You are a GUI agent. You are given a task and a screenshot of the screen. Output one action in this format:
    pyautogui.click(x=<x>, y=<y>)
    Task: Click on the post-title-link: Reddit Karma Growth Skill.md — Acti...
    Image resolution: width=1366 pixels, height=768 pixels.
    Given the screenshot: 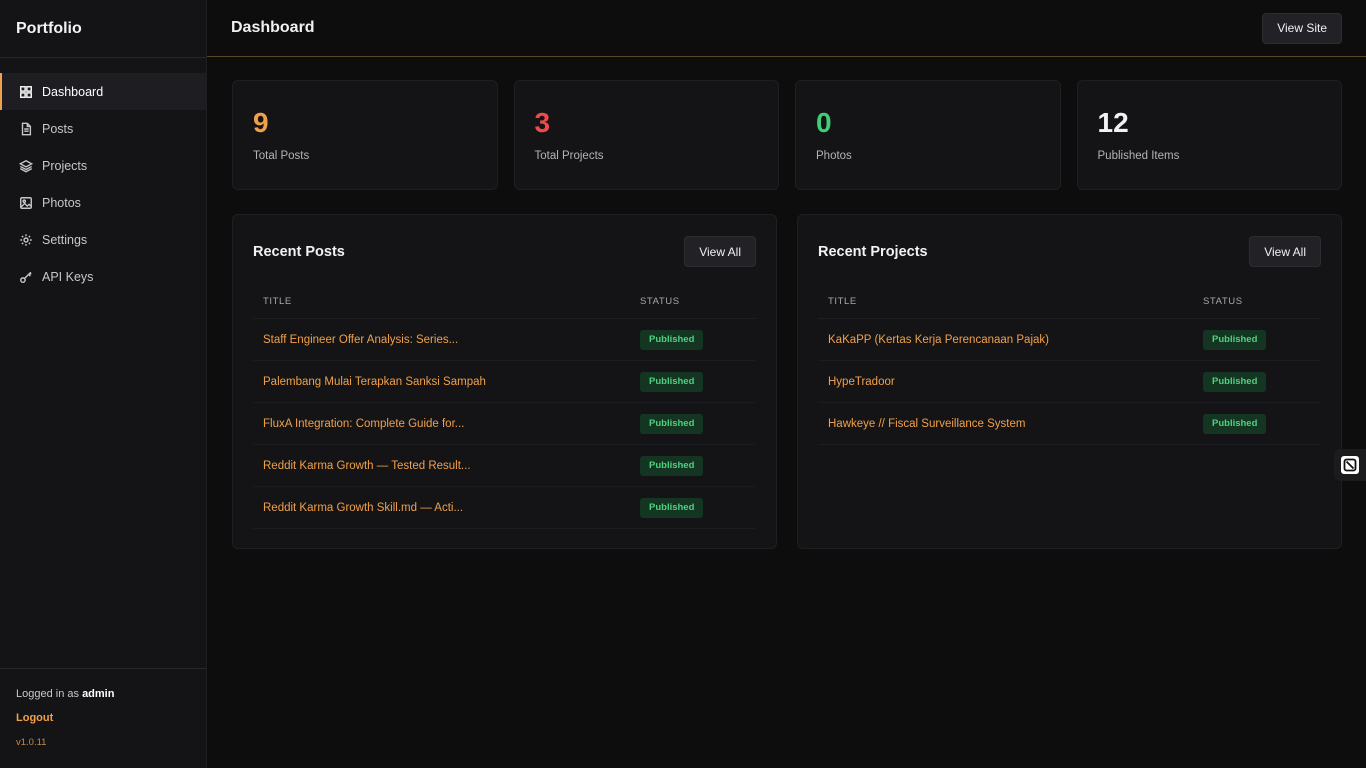 What is the action you would take?
    pyautogui.click(x=451, y=508)
    